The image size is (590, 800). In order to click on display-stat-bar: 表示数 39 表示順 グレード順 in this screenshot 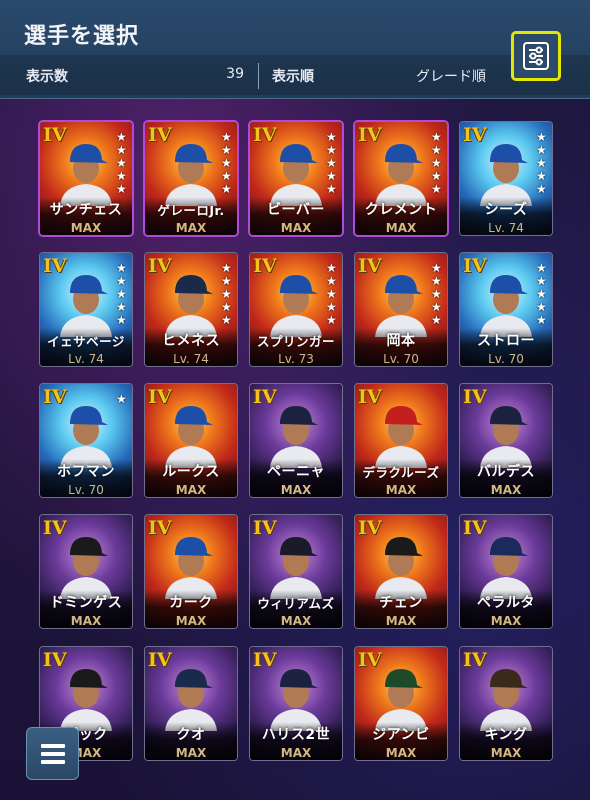, I will do `click(295, 75)`.